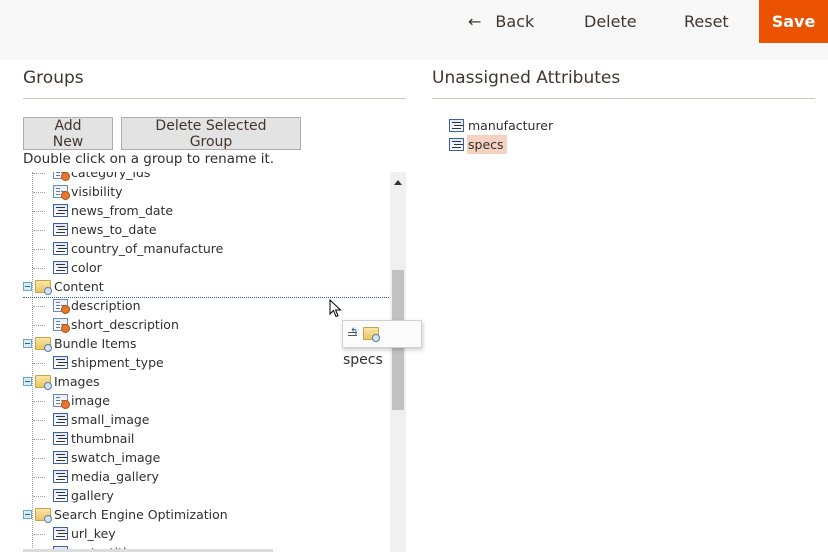 The image size is (828, 552). What do you see at coordinates (122, 210) in the screenshot?
I see `tree-attribute-label: news_from_date` at bounding box center [122, 210].